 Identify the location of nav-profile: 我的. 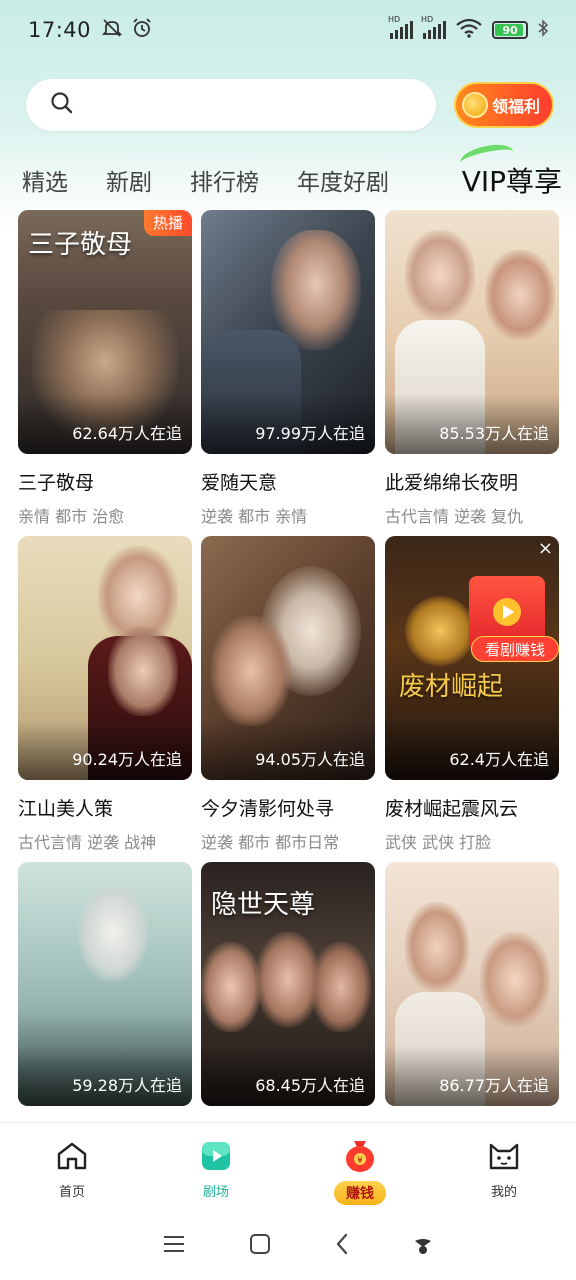
(504, 1167).